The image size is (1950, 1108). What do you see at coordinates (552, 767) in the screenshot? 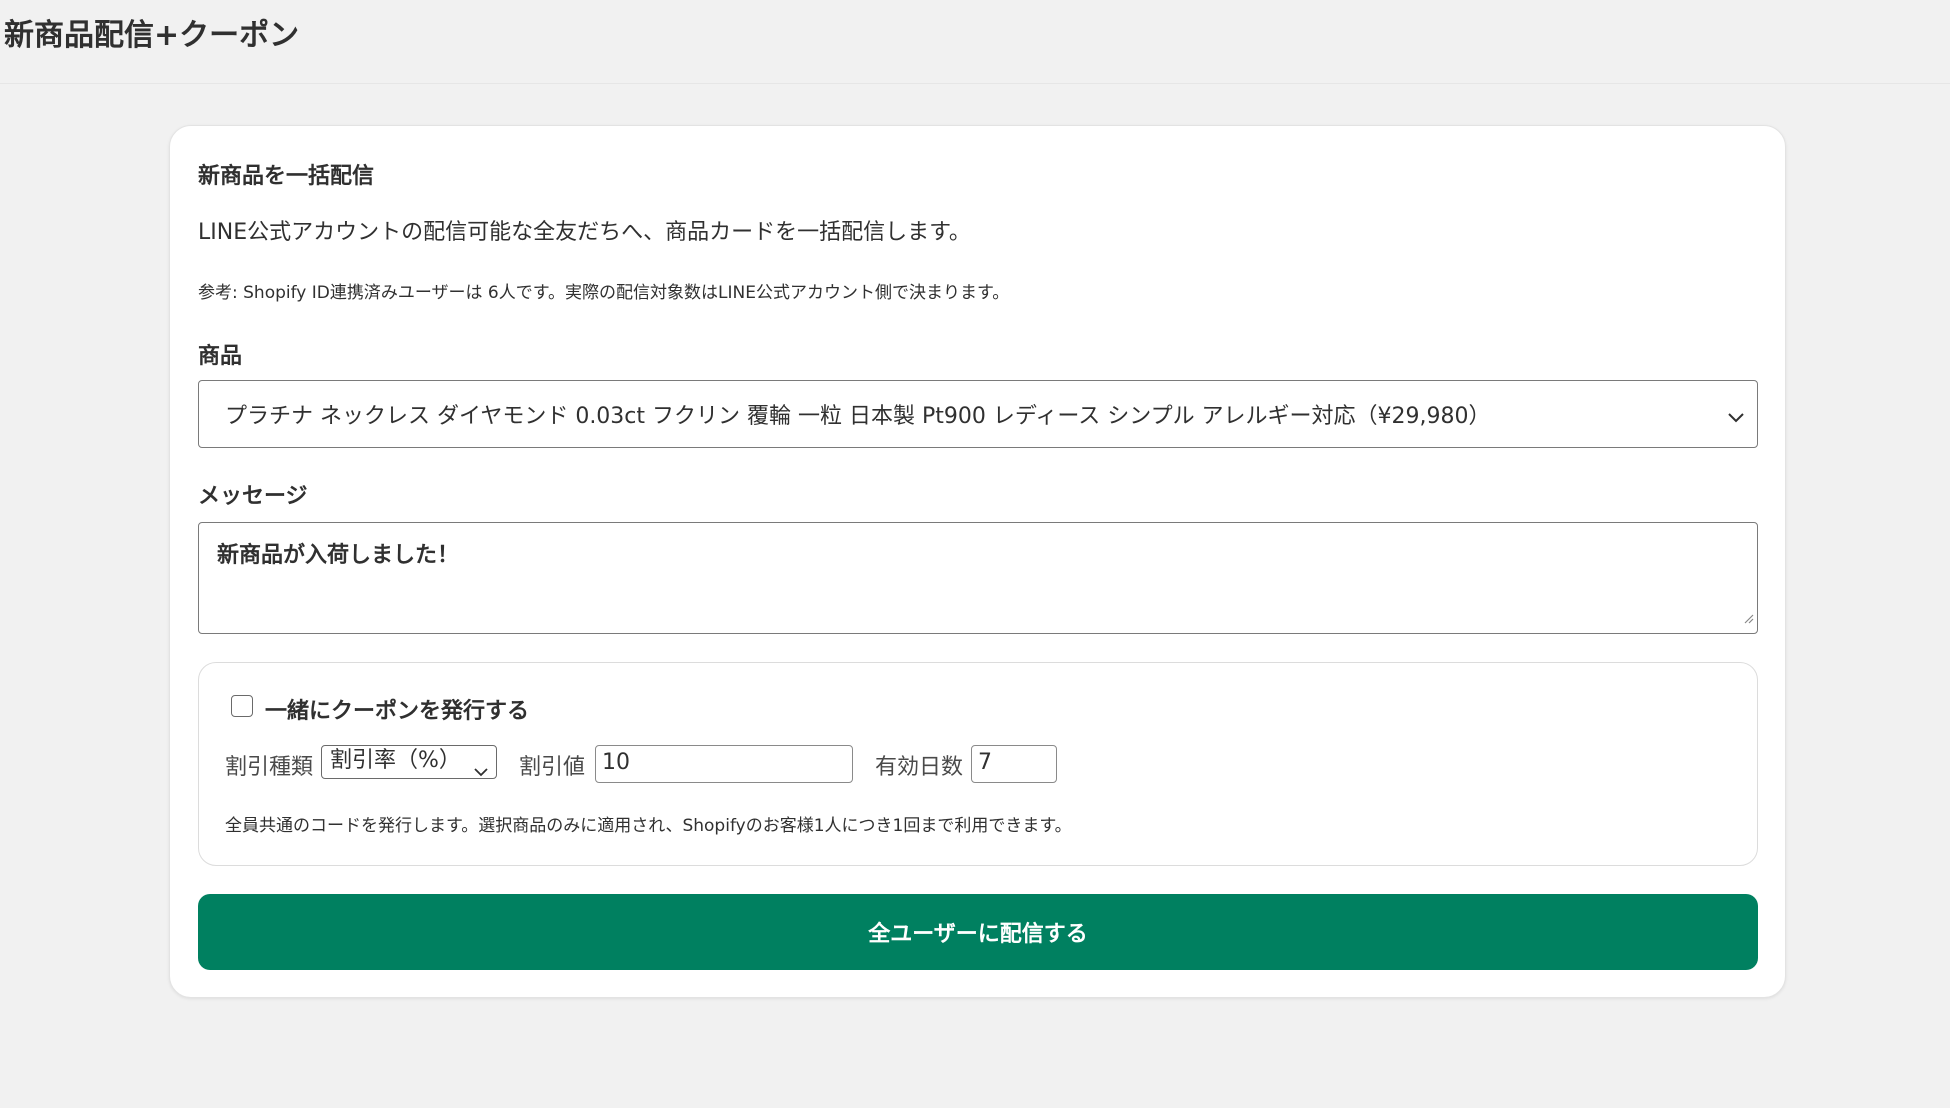
I see `discount-value-label: 割引値` at bounding box center [552, 767].